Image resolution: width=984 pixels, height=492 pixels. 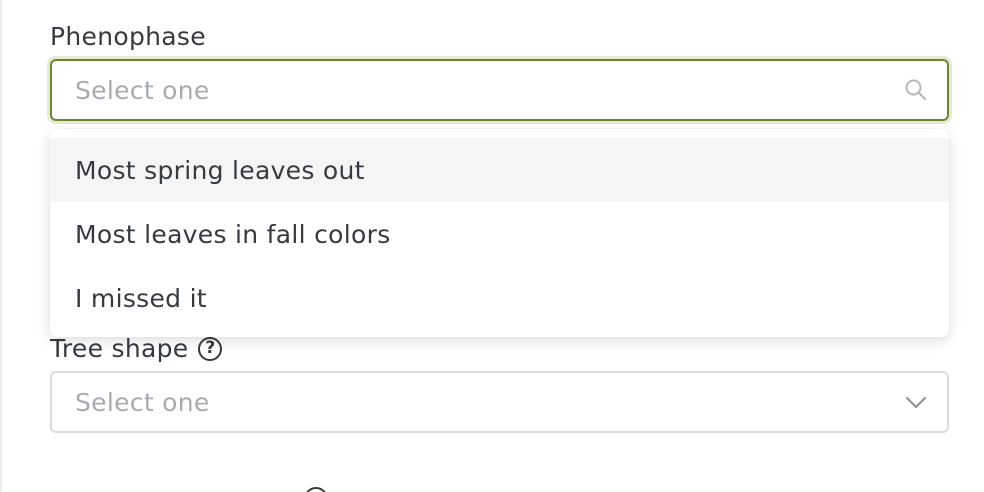 What do you see at coordinates (916, 402) in the screenshot?
I see `chevron-down-icon` at bounding box center [916, 402].